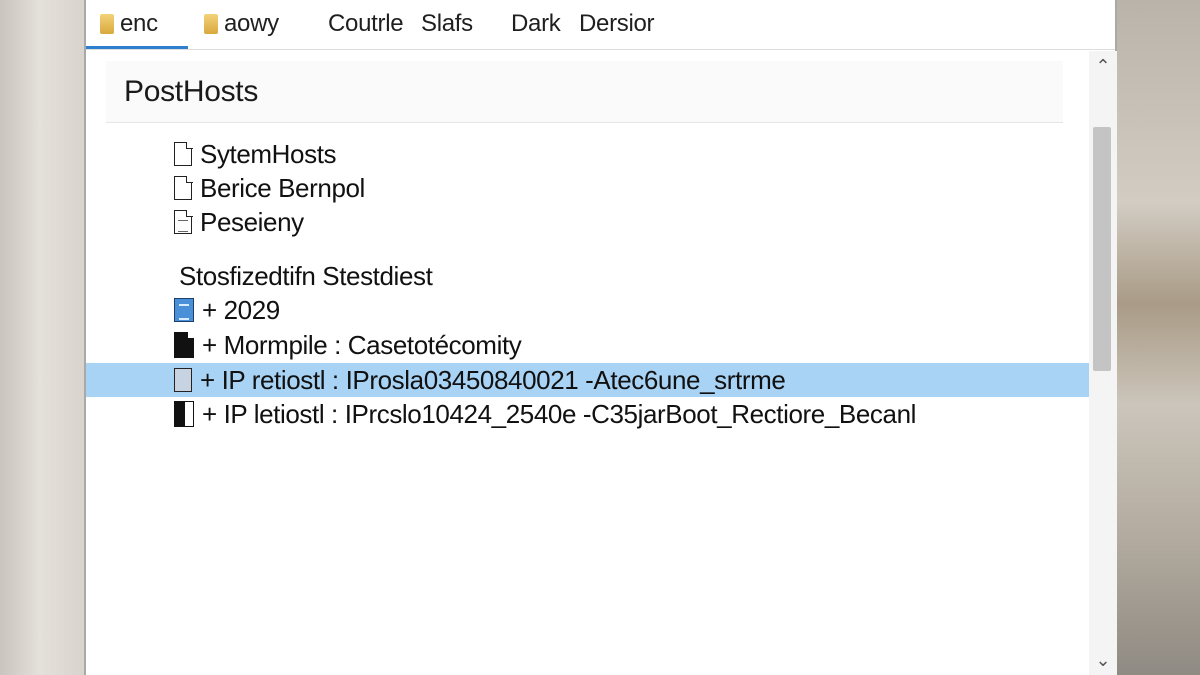  Describe the element at coordinates (184, 414) in the screenshot. I see `half-black-document-icon` at that location.